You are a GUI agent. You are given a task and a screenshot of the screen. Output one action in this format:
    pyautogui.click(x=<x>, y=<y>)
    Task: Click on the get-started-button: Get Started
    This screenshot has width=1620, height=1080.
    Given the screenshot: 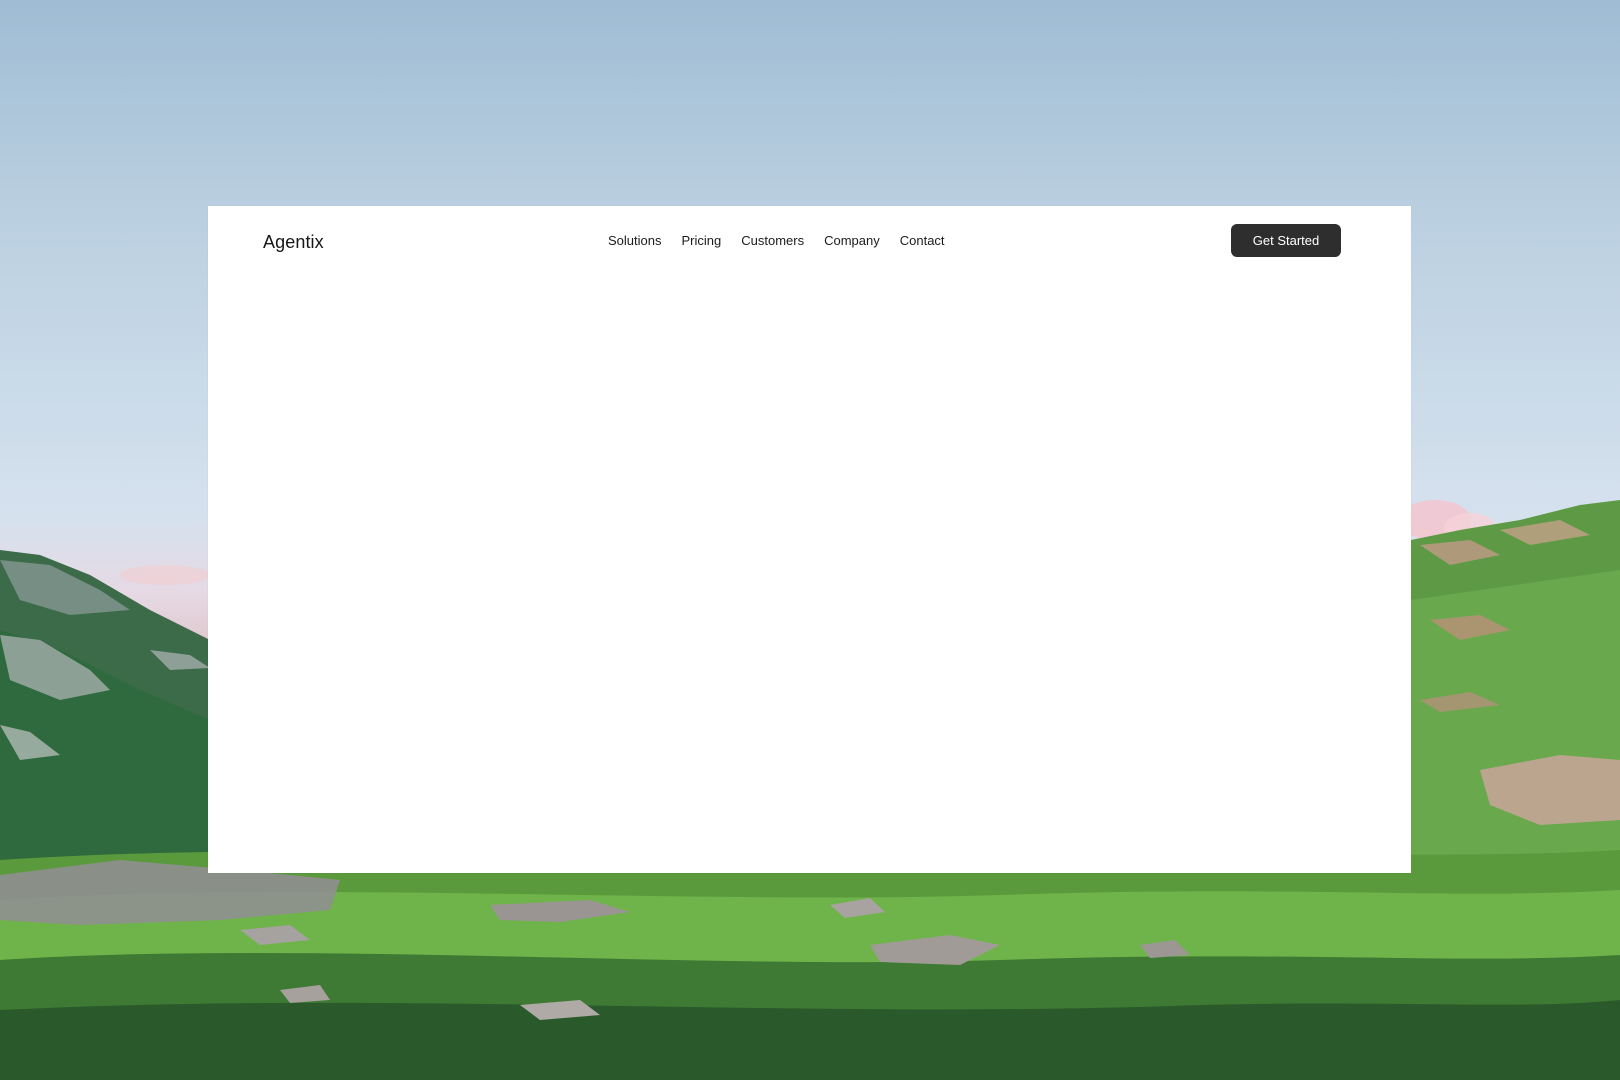 What is the action you would take?
    pyautogui.click(x=1286, y=240)
    